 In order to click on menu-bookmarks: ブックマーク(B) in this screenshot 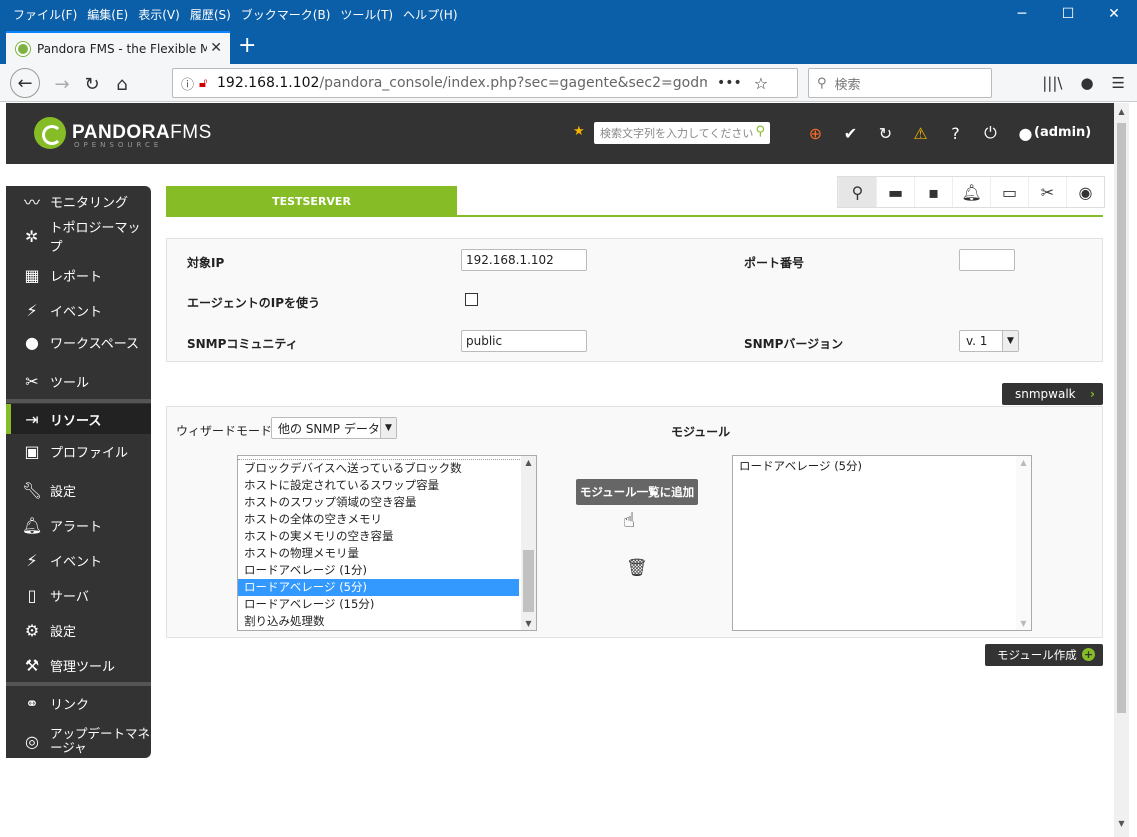, I will do `click(286, 14)`.